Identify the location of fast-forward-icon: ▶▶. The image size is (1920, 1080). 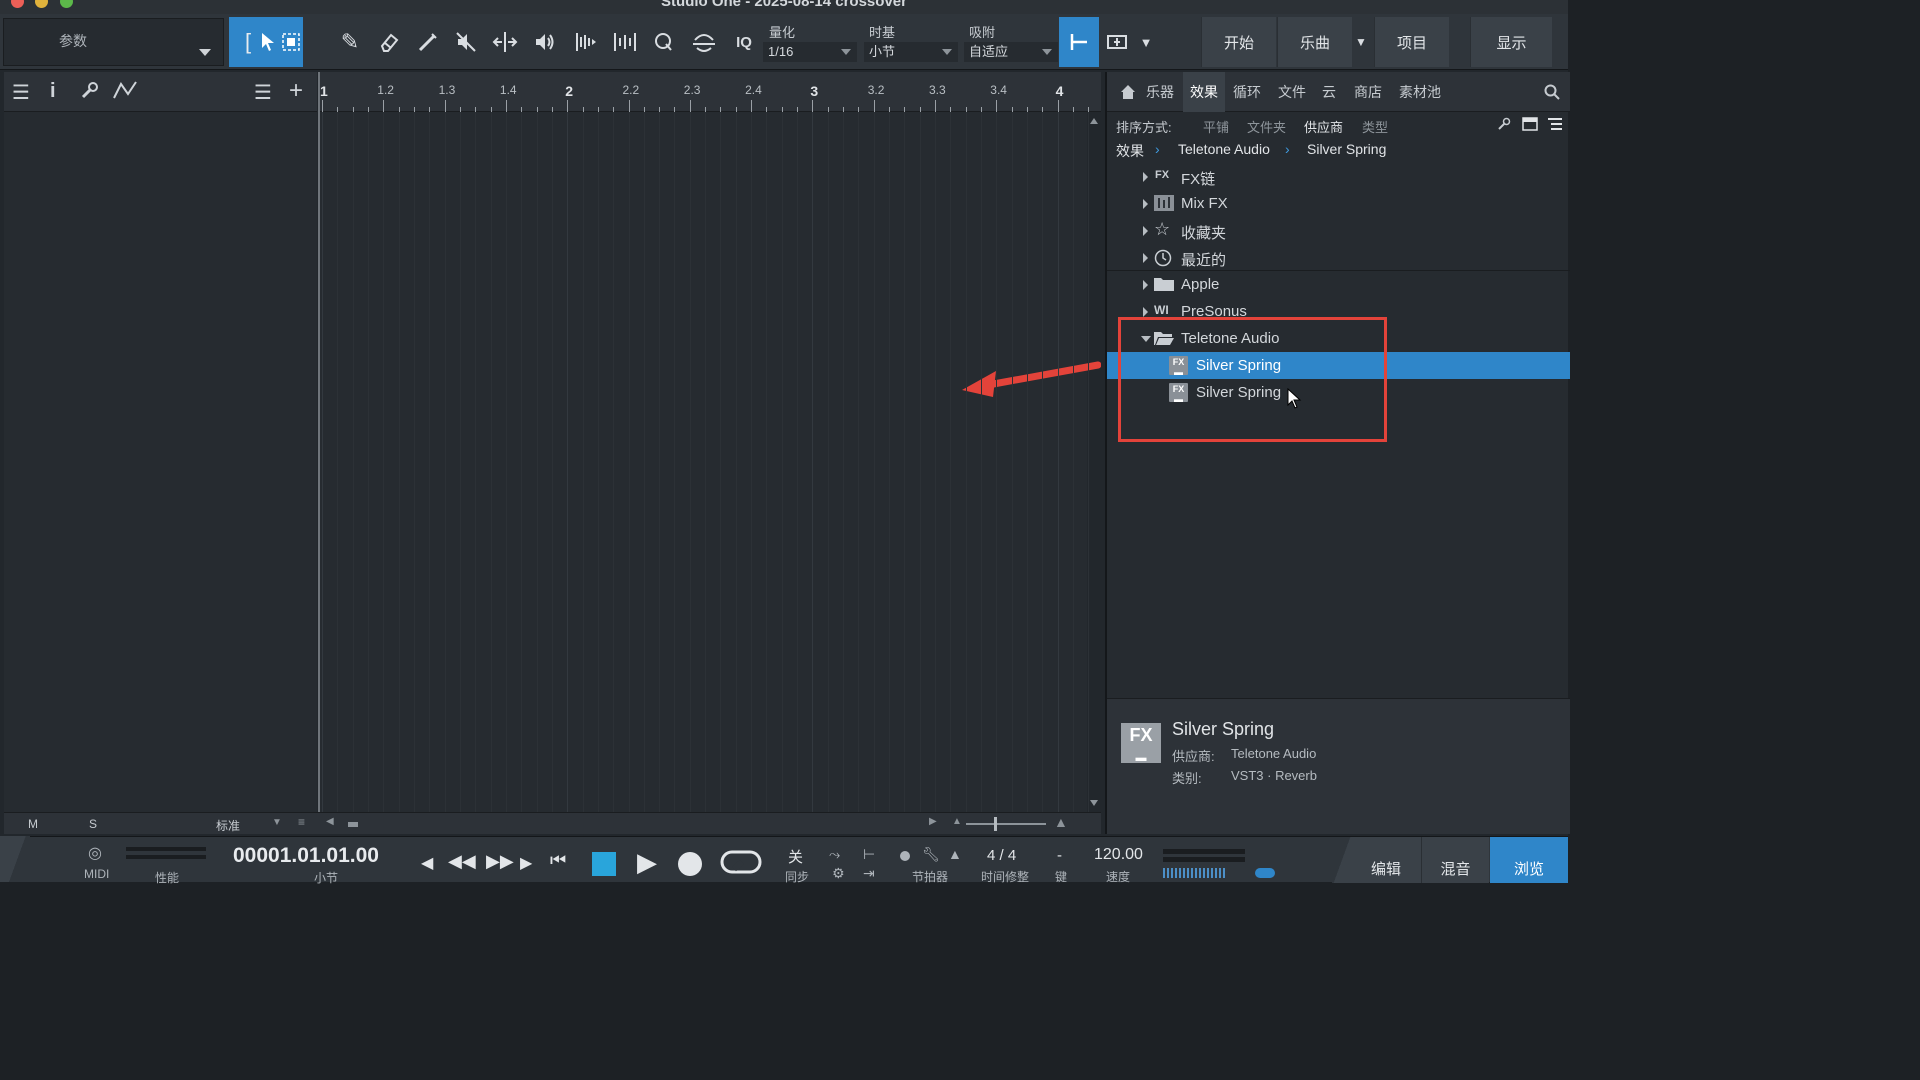
(500, 861).